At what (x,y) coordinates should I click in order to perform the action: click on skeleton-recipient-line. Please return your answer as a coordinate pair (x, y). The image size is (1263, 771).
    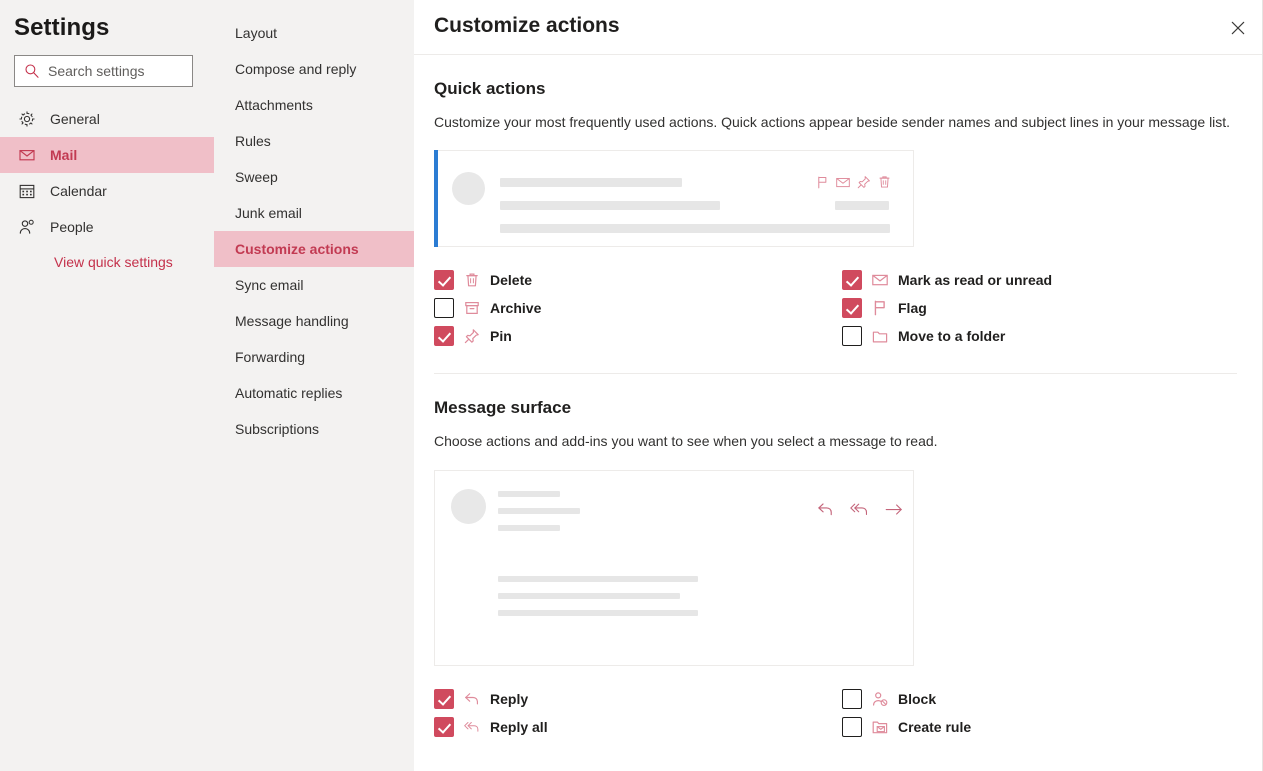
    Looking at the image, I should click on (529, 528).